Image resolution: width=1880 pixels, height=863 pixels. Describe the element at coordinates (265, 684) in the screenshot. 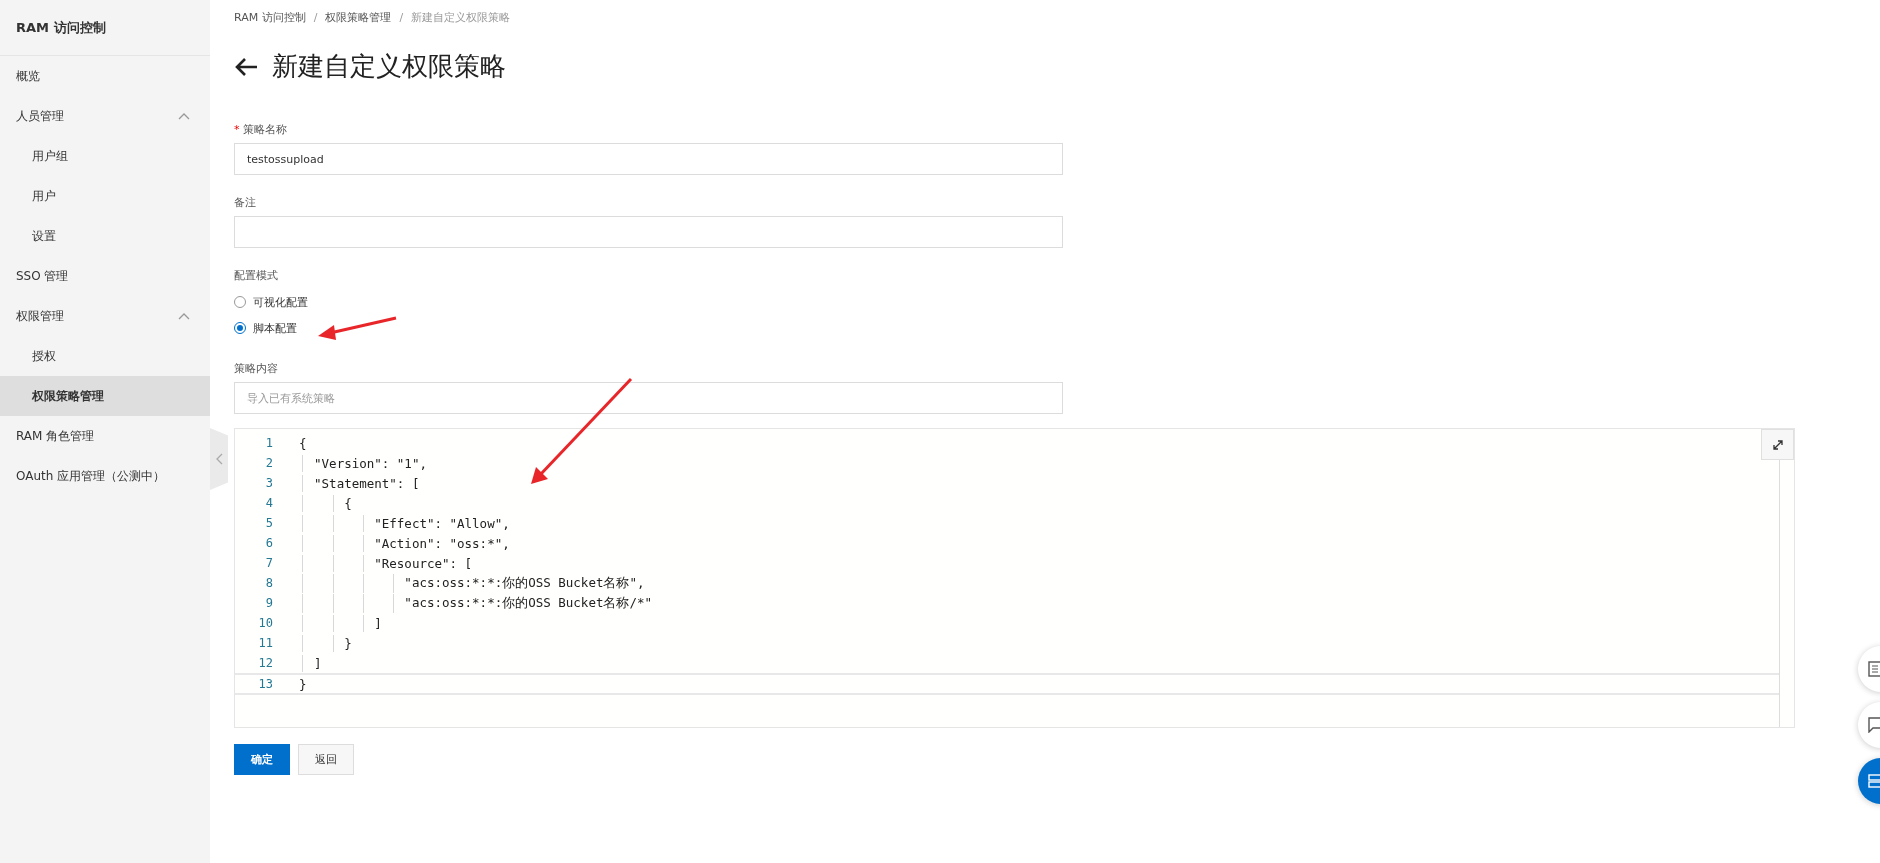

I see `line-number: 13` at that location.